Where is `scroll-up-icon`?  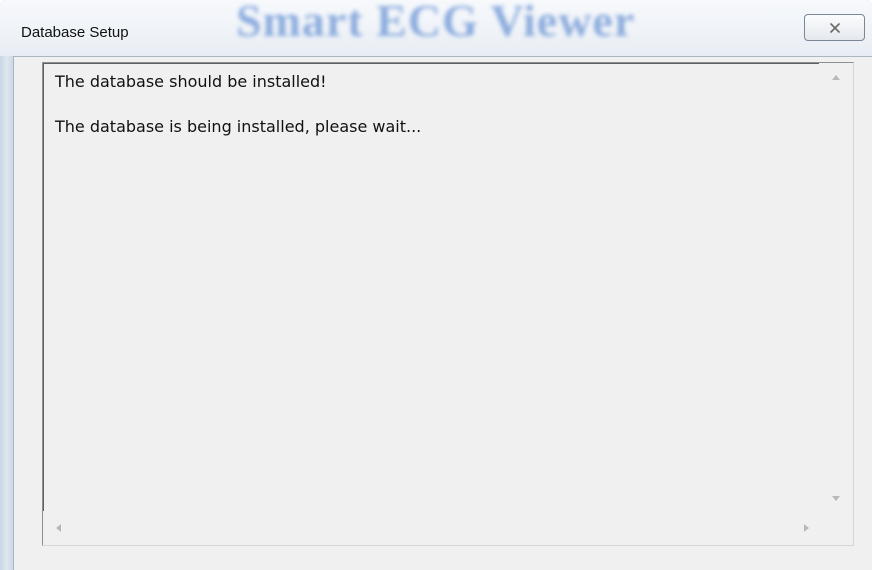 scroll-up-icon is located at coordinates (836, 77).